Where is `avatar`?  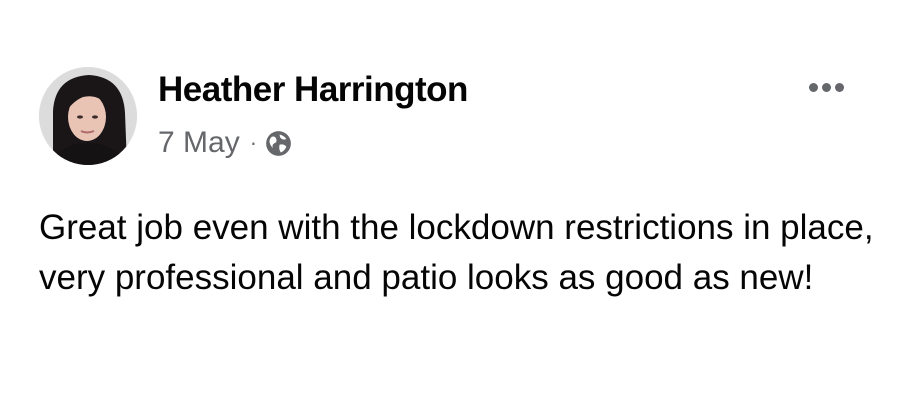
avatar is located at coordinates (88, 116).